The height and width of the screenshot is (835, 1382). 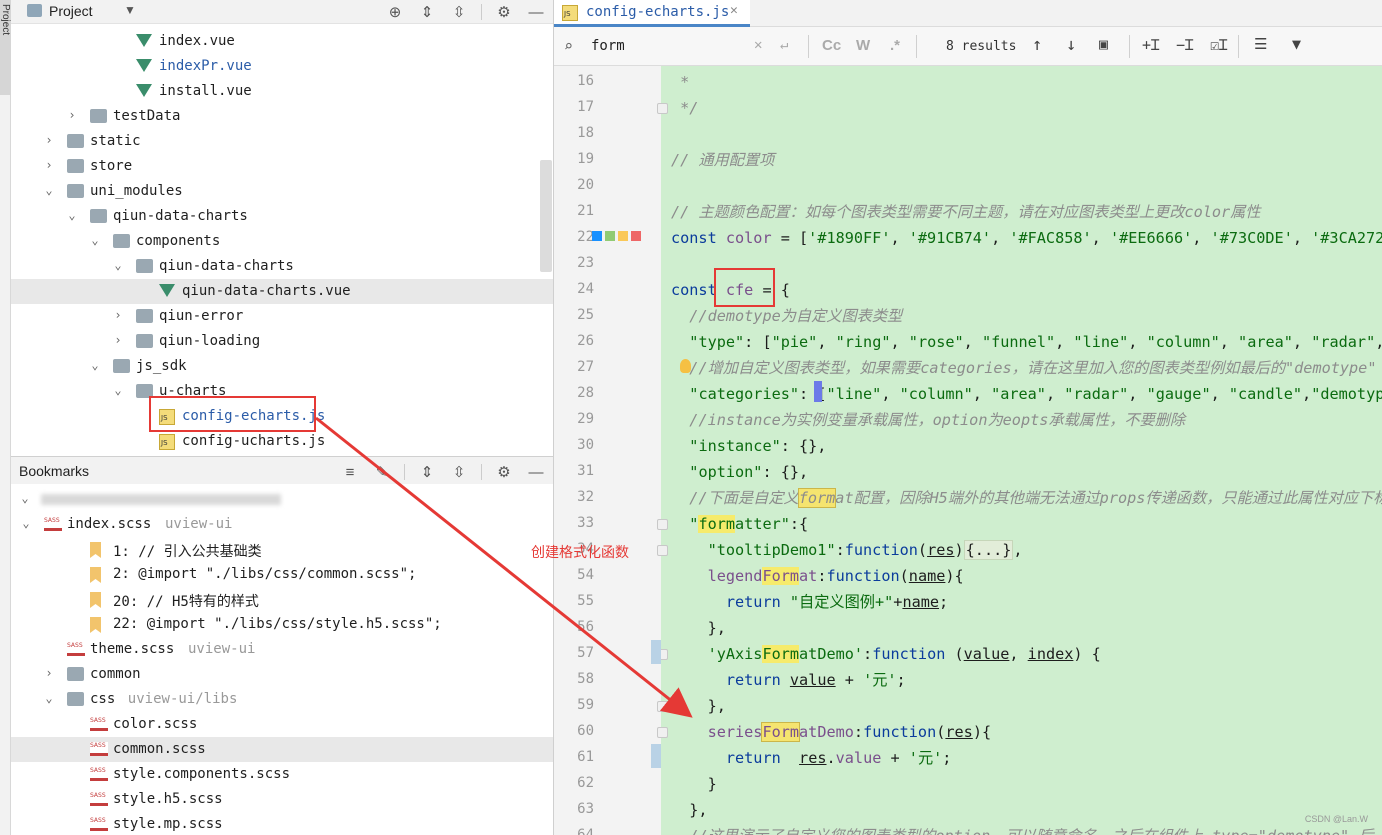 I want to click on annotation-label: 创建格式化函数, so click(x=580, y=553).